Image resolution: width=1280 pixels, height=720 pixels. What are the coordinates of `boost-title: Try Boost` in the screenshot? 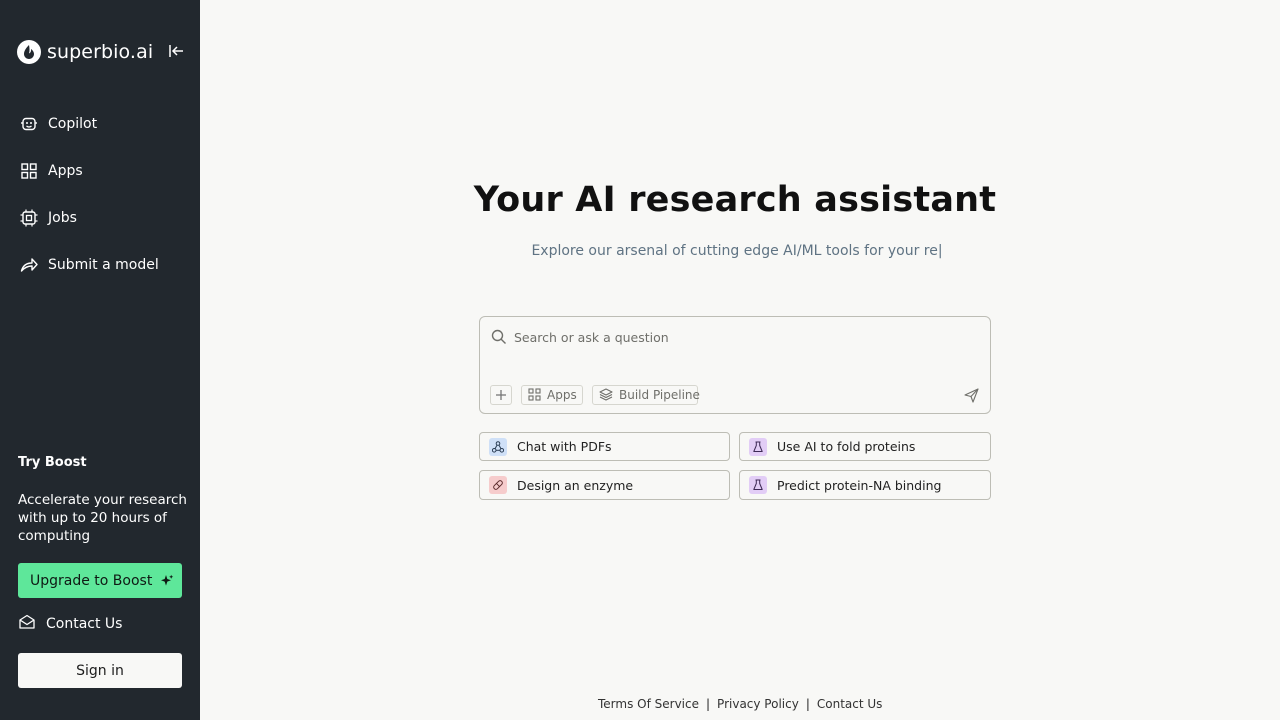 It's located at (52, 462).